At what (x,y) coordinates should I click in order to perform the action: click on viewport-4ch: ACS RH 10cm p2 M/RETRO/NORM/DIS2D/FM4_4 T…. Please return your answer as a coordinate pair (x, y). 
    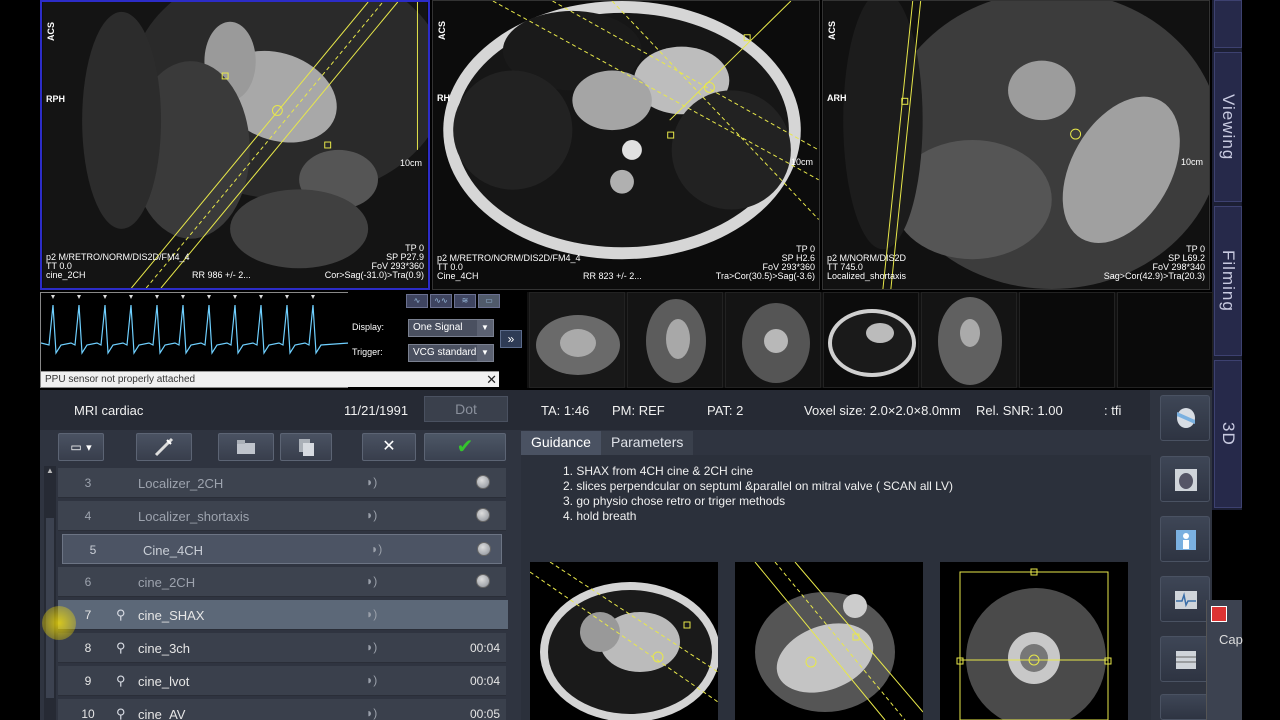
    Looking at the image, I should click on (626, 145).